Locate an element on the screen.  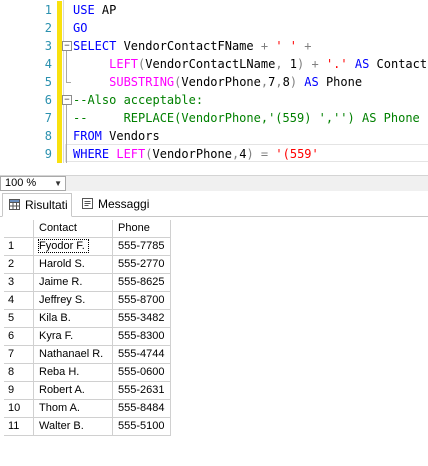
code-token: FROM is located at coordinates (87, 136).